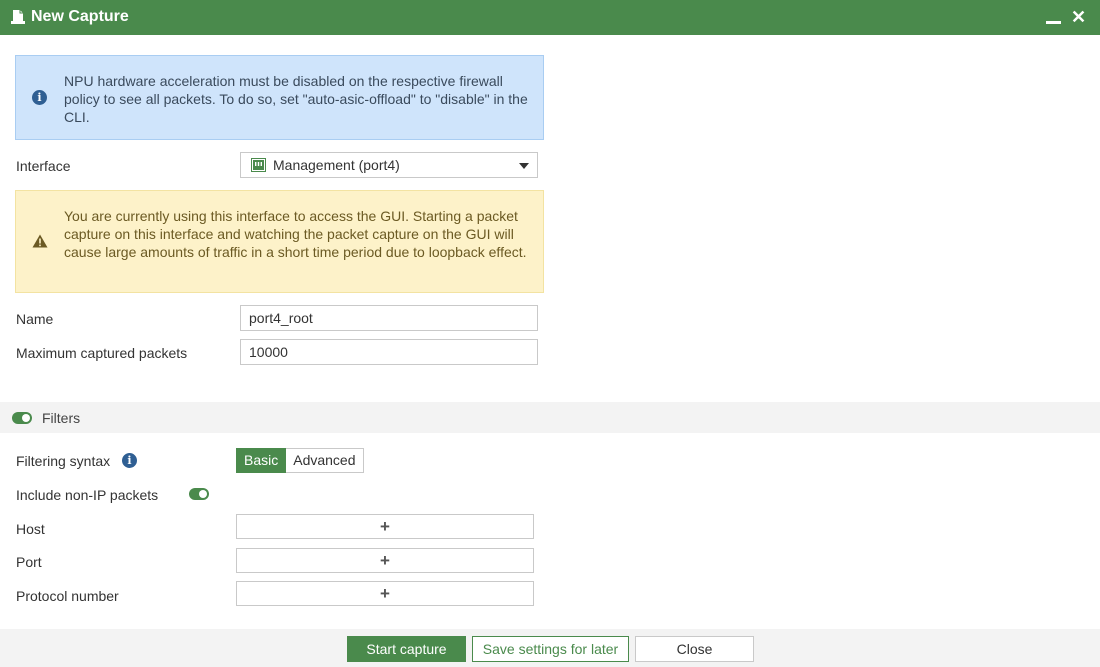  Describe the element at coordinates (550, 17) in the screenshot. I see `window-titlebar: New Capture ✕` at that location.